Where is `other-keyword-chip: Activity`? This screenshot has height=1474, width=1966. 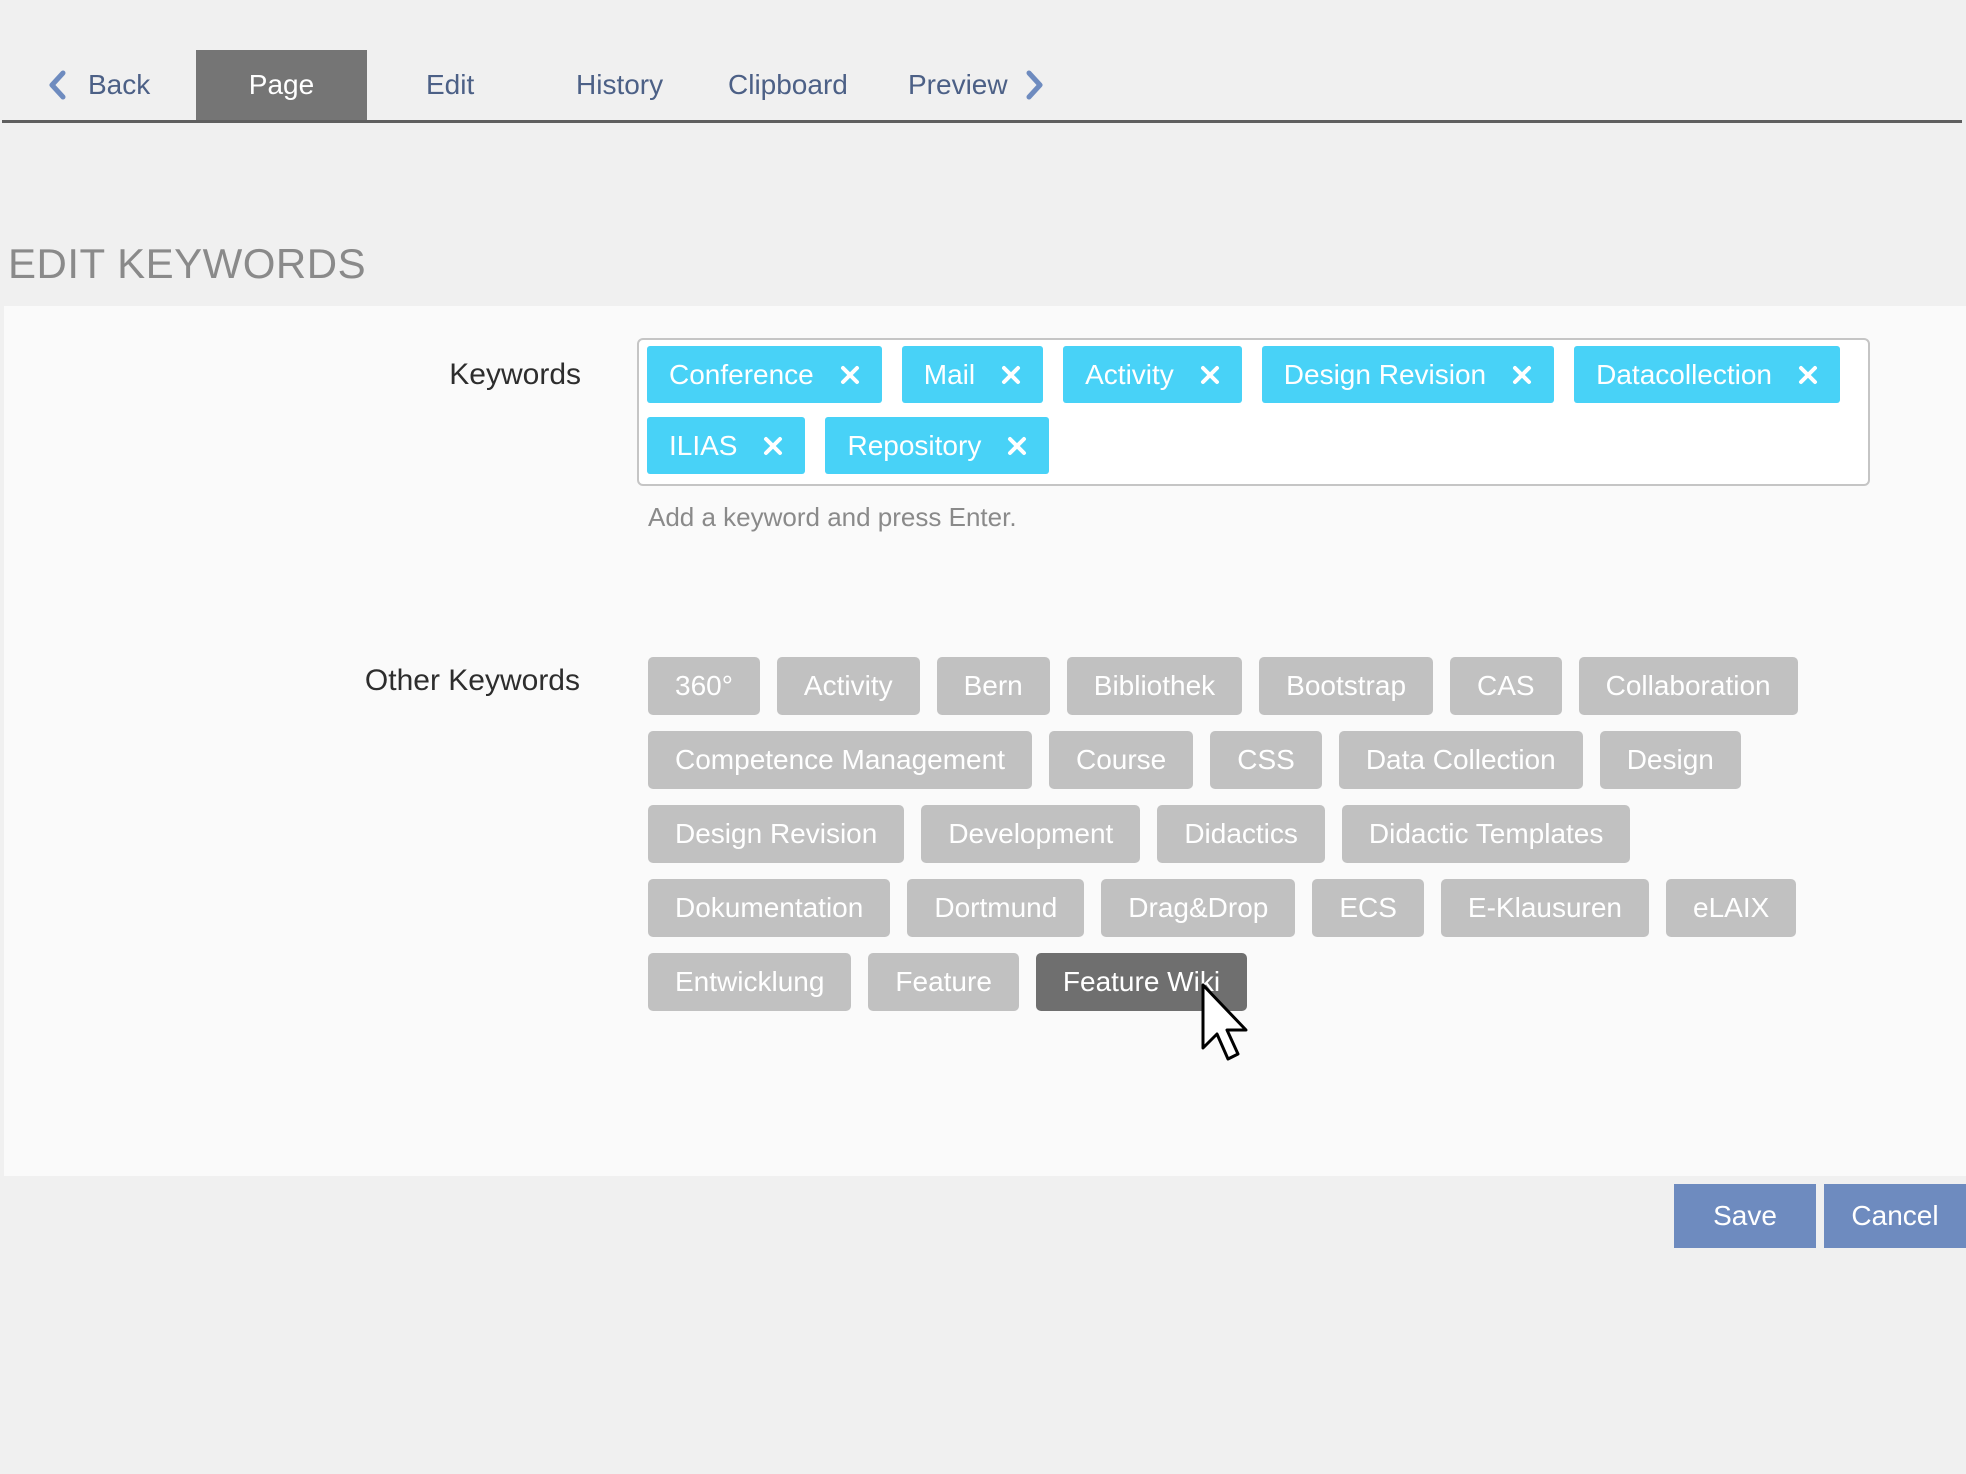
other-keyword-chip: Activity is located at coordinates (848, 686).